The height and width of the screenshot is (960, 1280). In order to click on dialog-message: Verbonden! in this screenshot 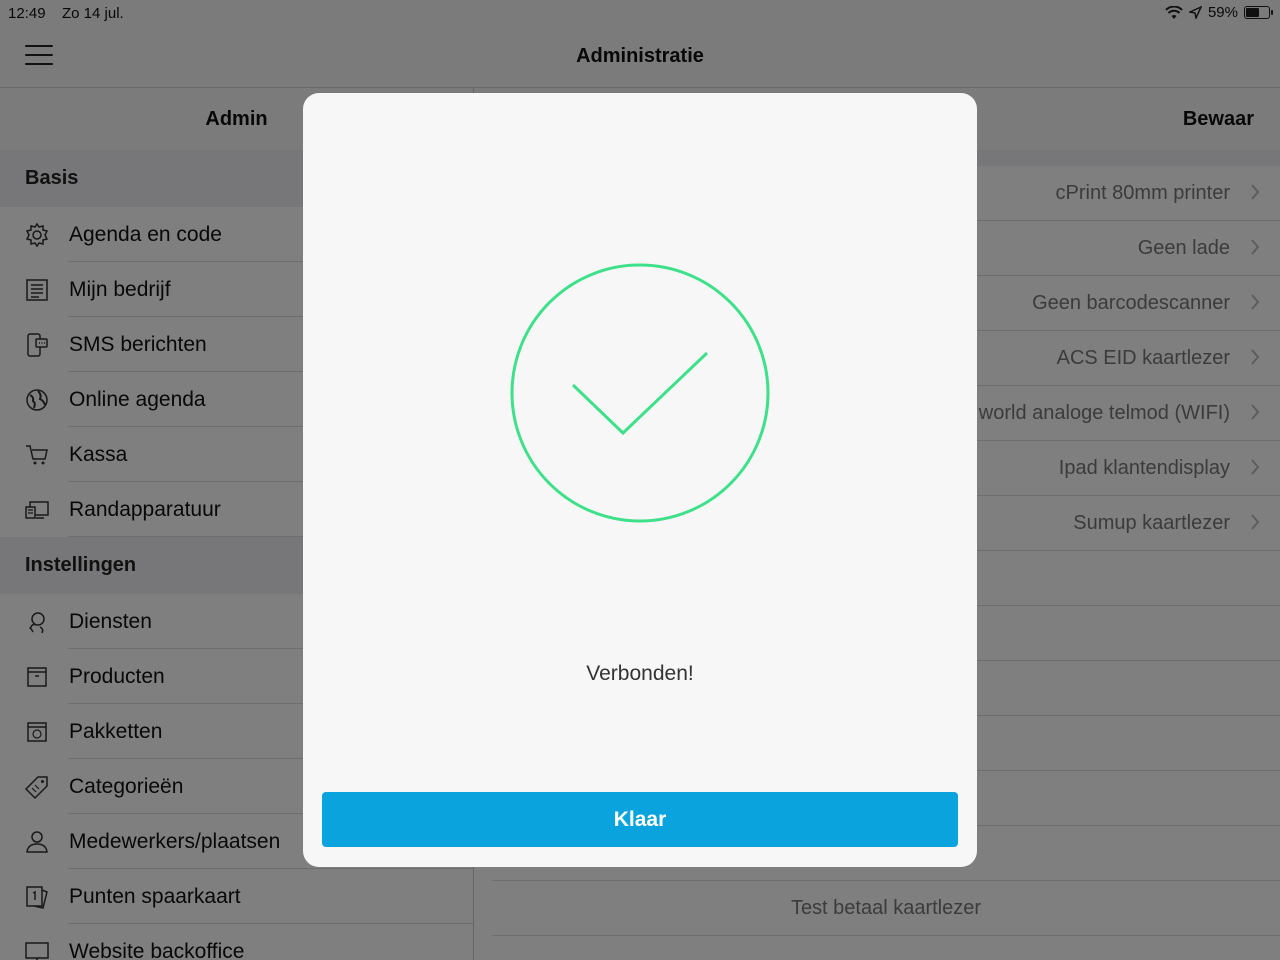, I will do `click(640, 673)`.